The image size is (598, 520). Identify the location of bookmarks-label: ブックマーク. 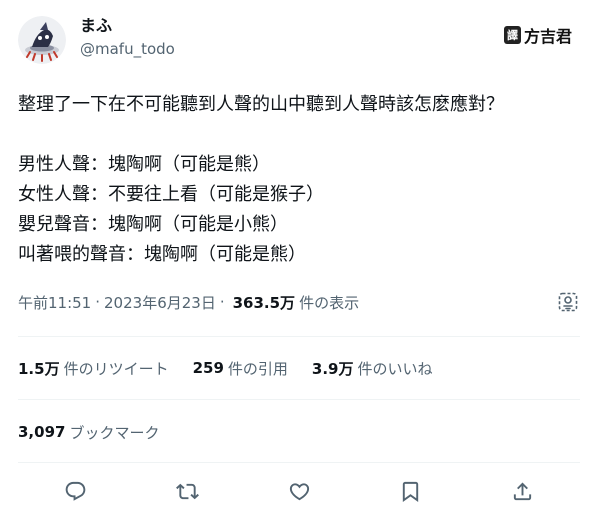
(114, 432).